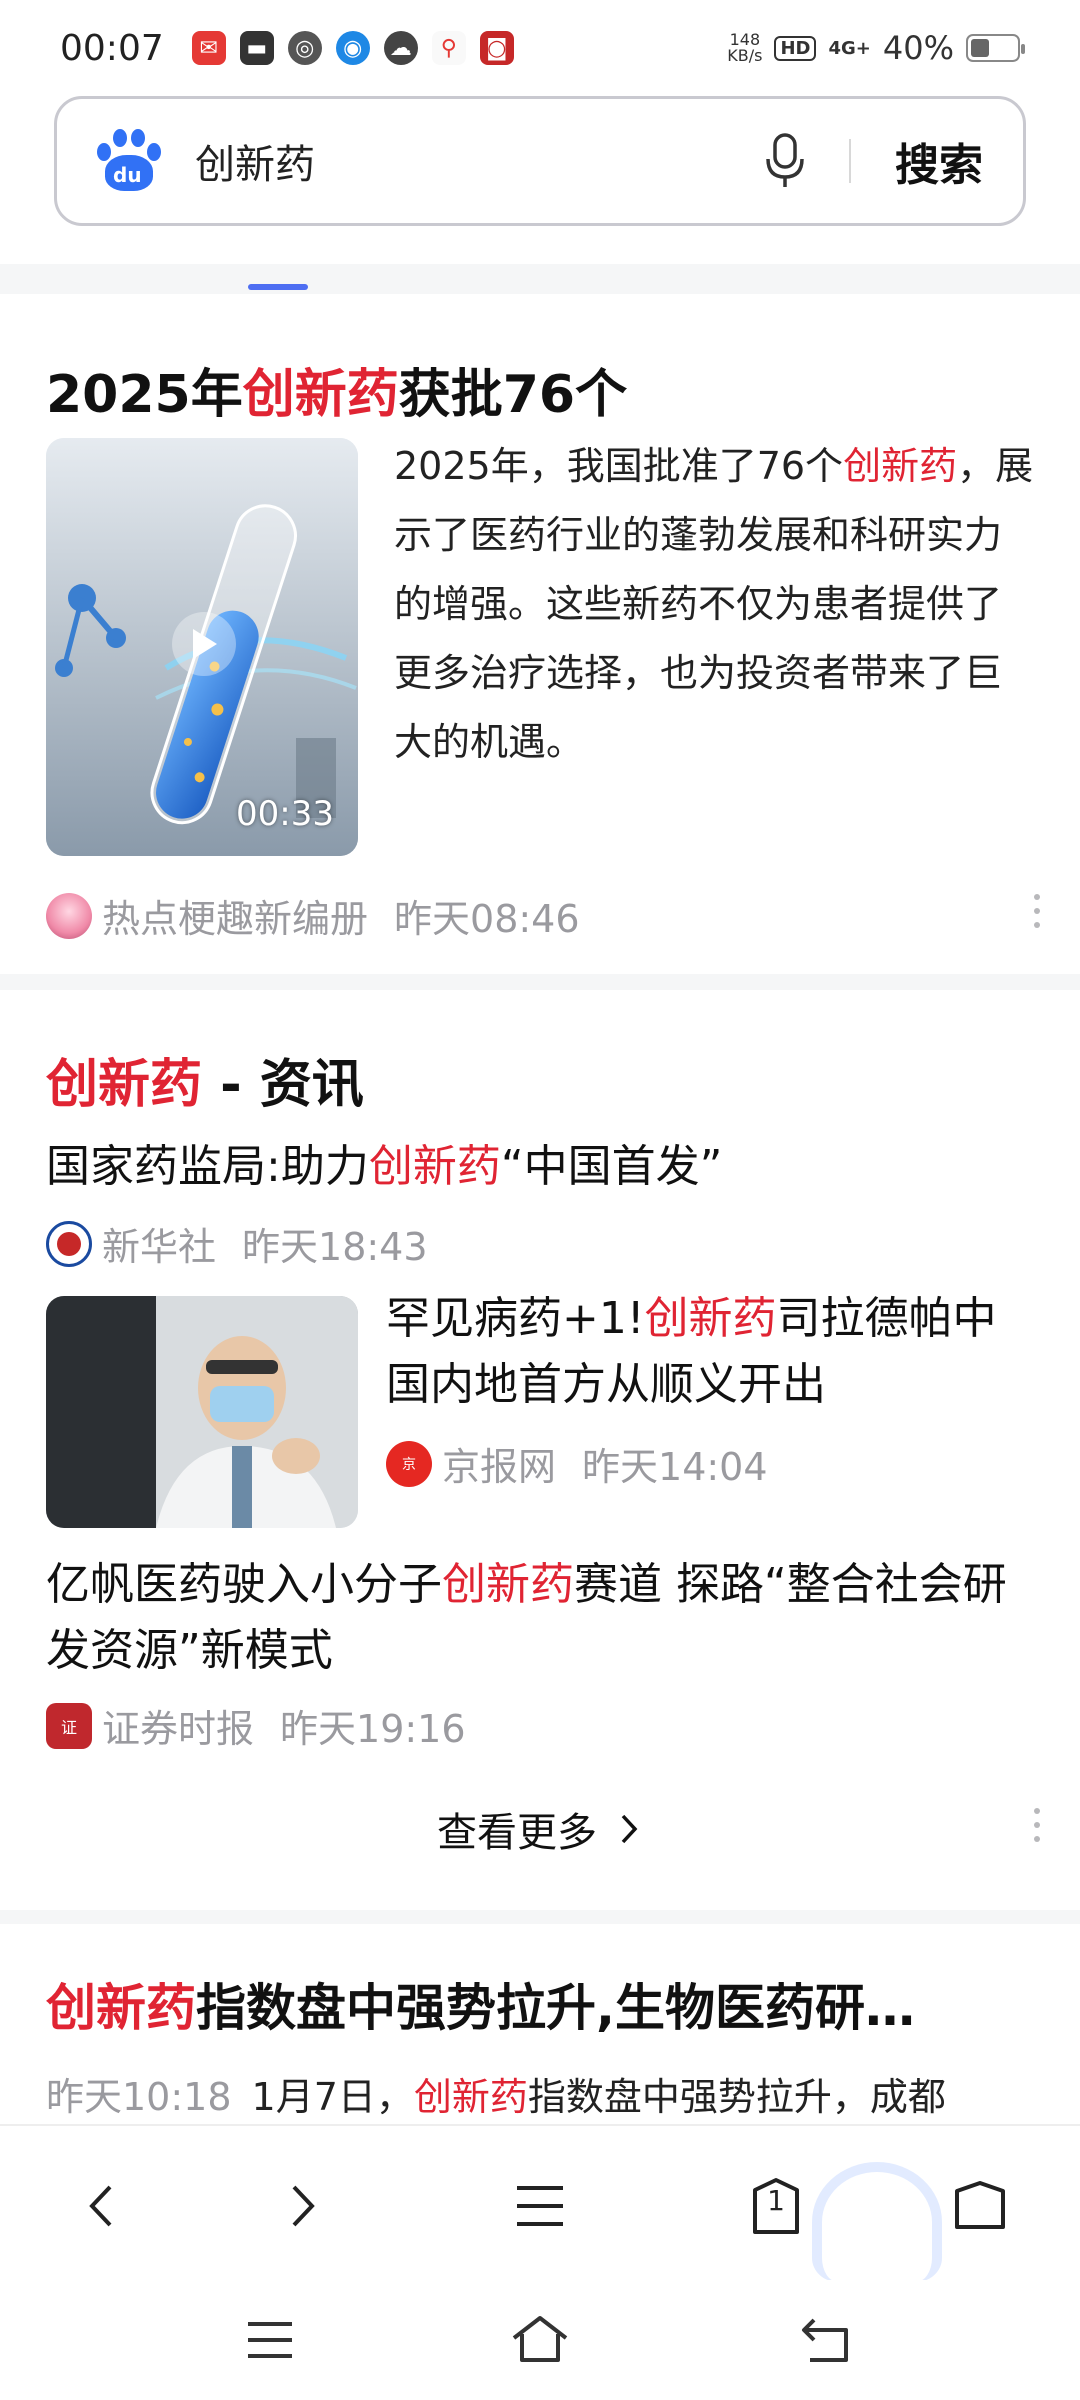 This screenshot has width=1080, height=2400. I want to click on red-packet-icon: ✉, so click(208, 48).